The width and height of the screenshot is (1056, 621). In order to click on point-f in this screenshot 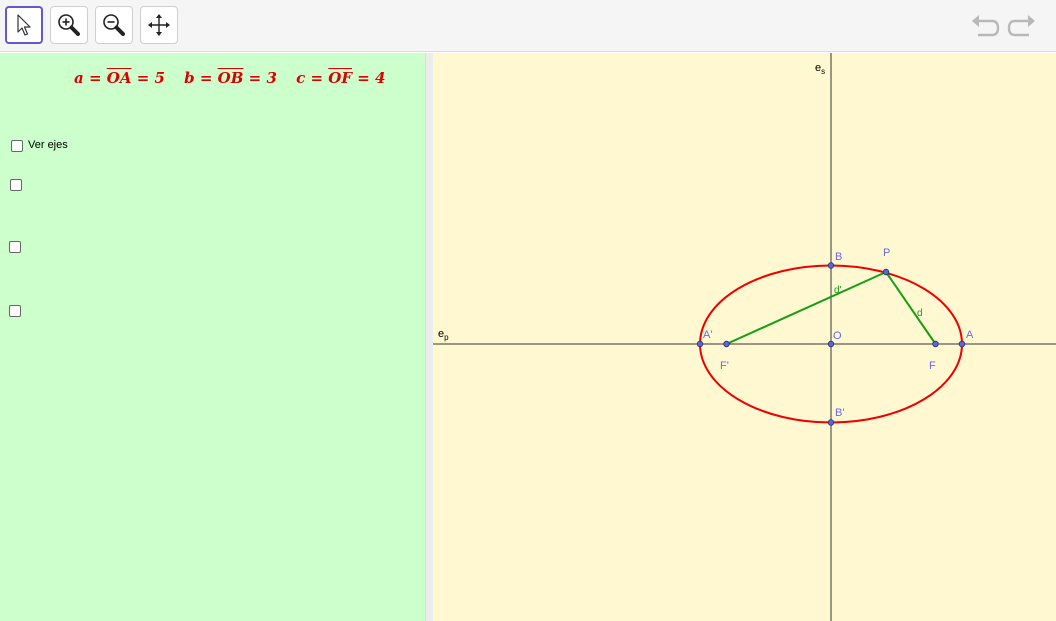, I will do `click(935, 344)`.